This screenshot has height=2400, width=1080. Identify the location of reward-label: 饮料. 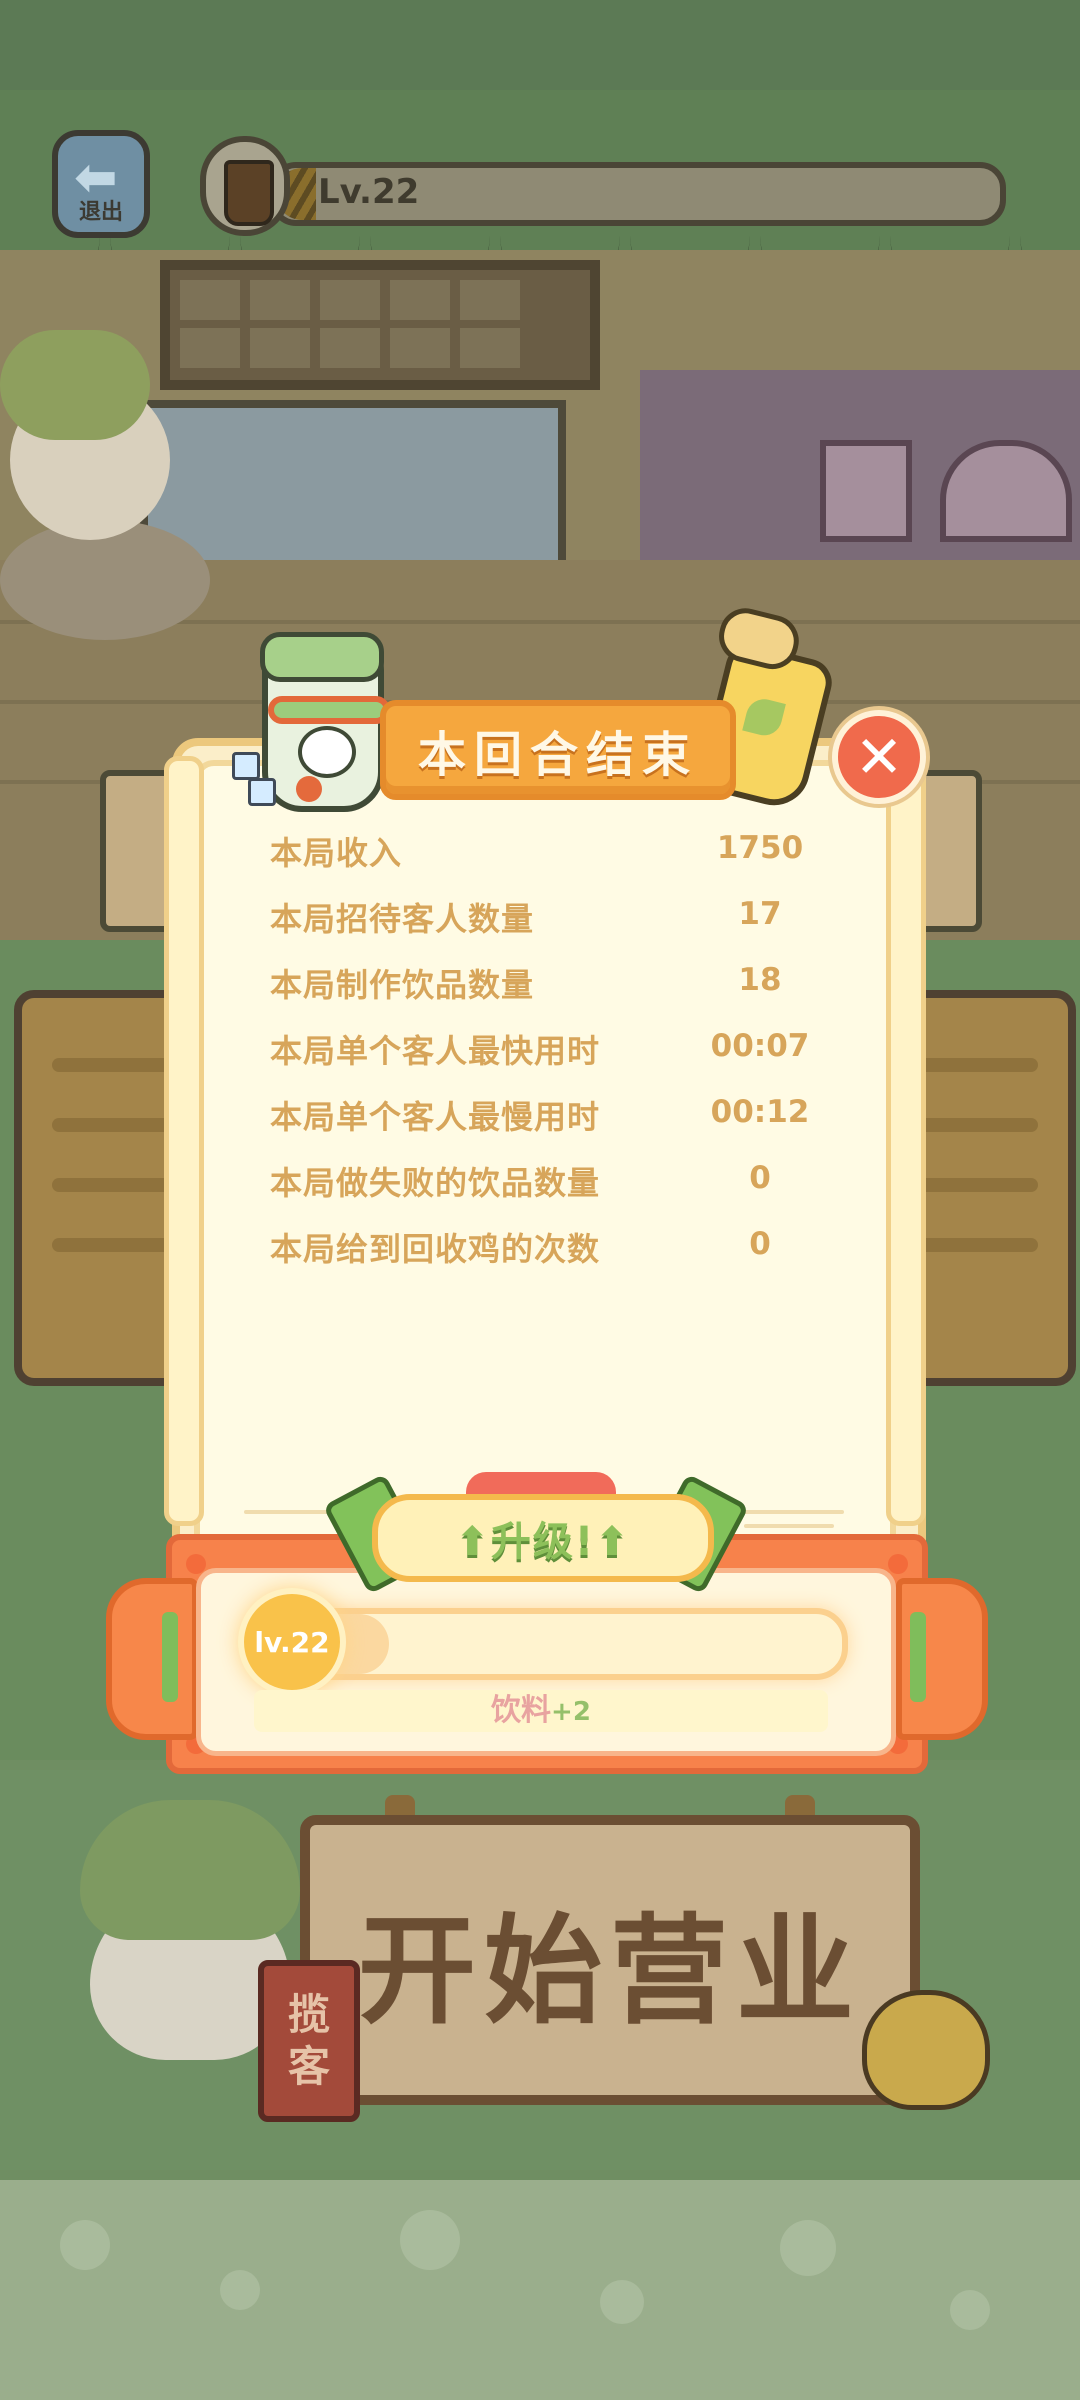
(521, 1710).